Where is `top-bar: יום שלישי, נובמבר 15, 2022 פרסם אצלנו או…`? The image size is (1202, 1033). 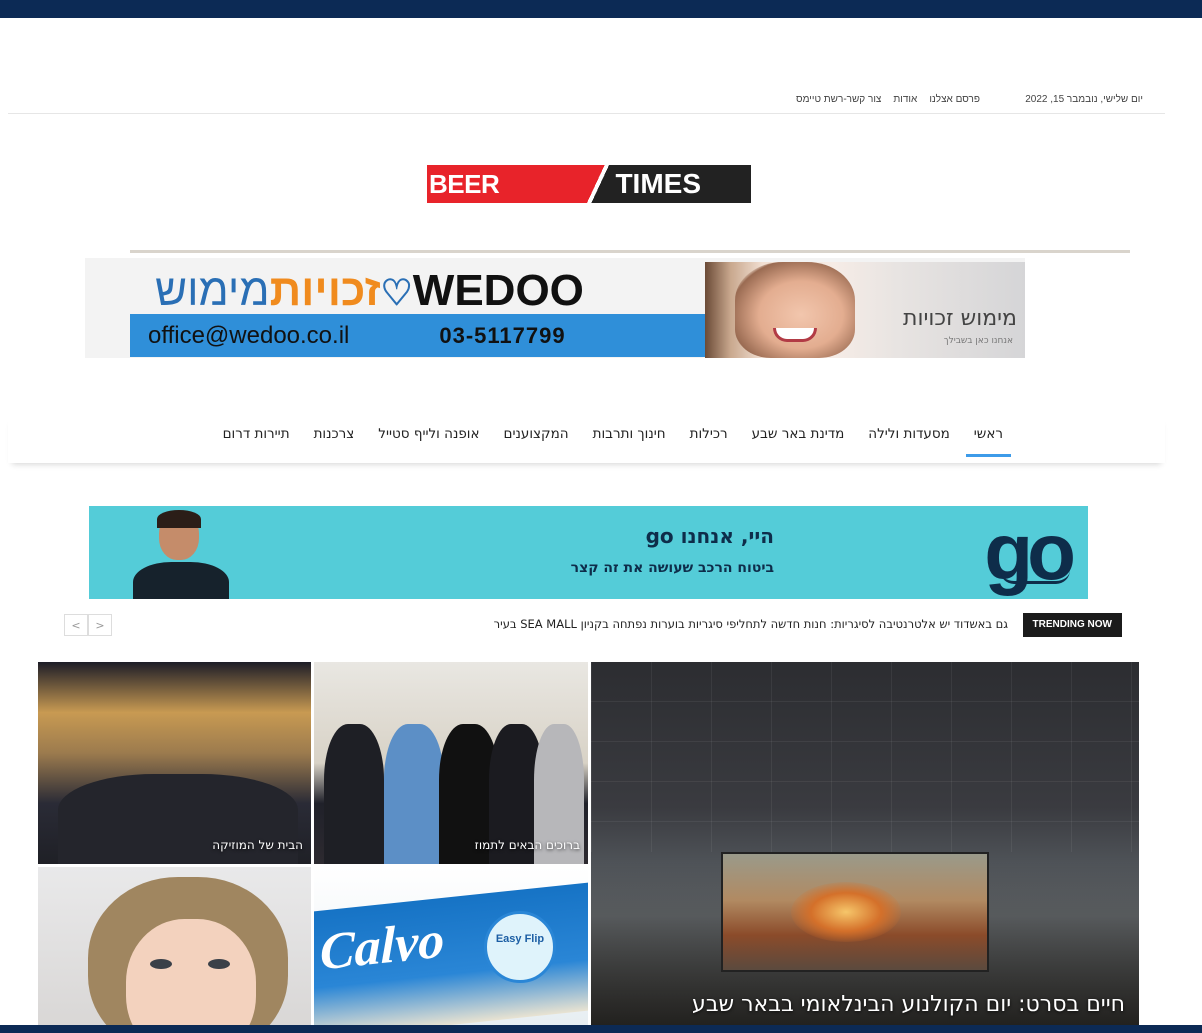
top-bar: יום שלישי, נובמבר 15, 2022 פרסם אצלנו או… is located at coordinates (586, 102).